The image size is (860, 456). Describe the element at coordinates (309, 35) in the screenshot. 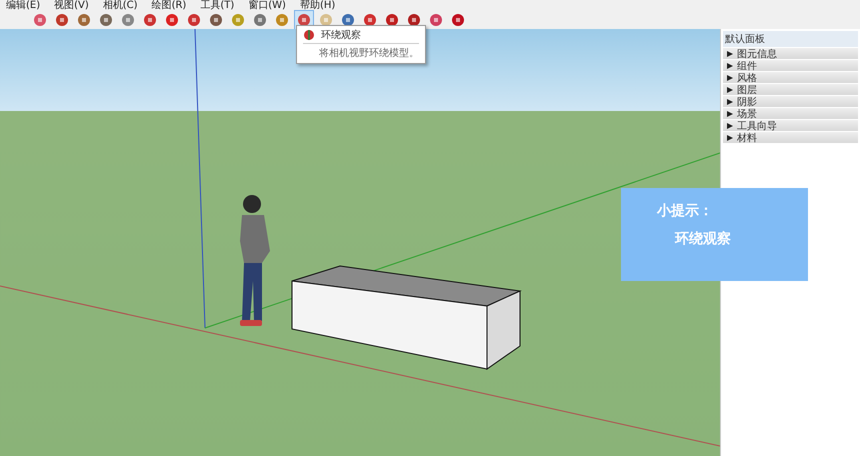

I see `orbit-icon` at that location.